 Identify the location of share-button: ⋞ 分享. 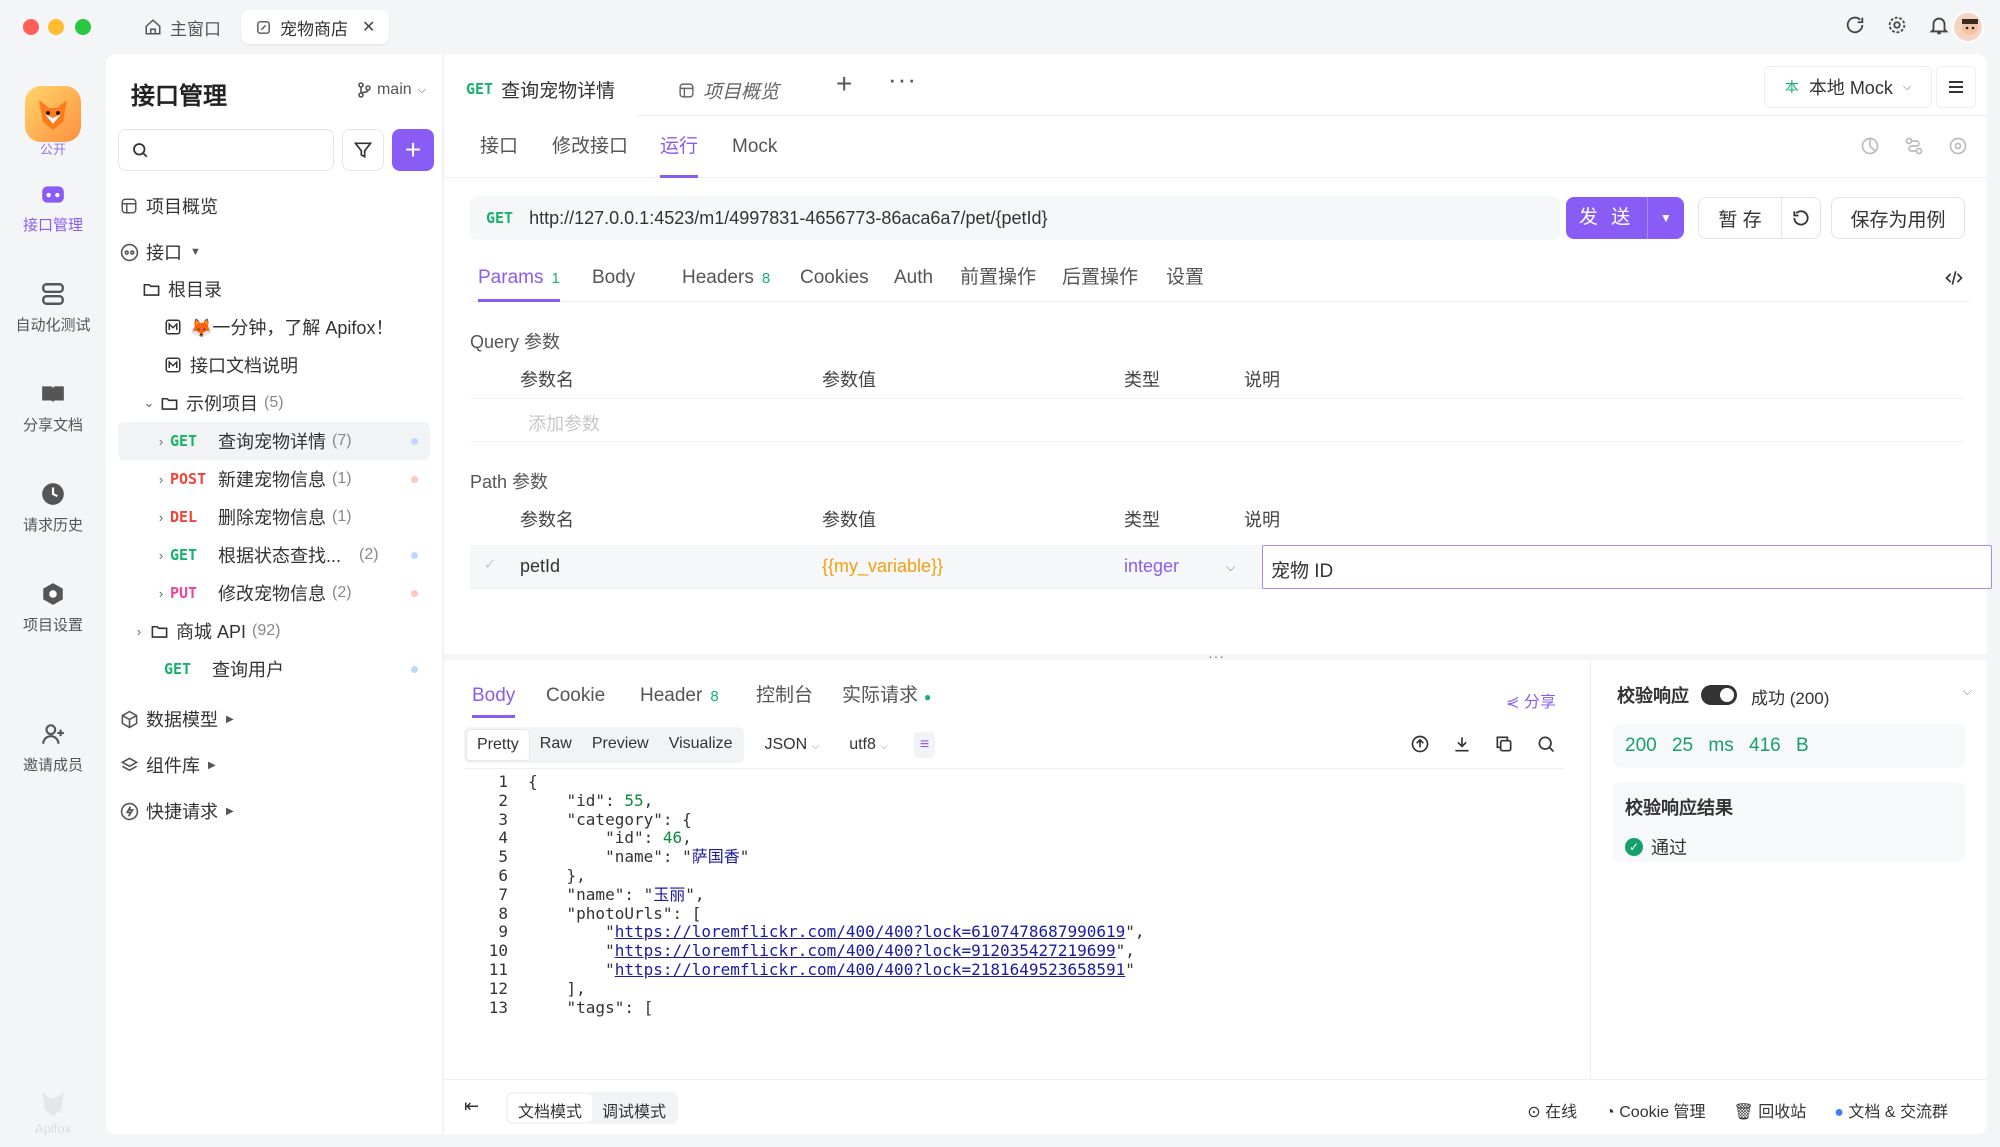
(1531, 700).